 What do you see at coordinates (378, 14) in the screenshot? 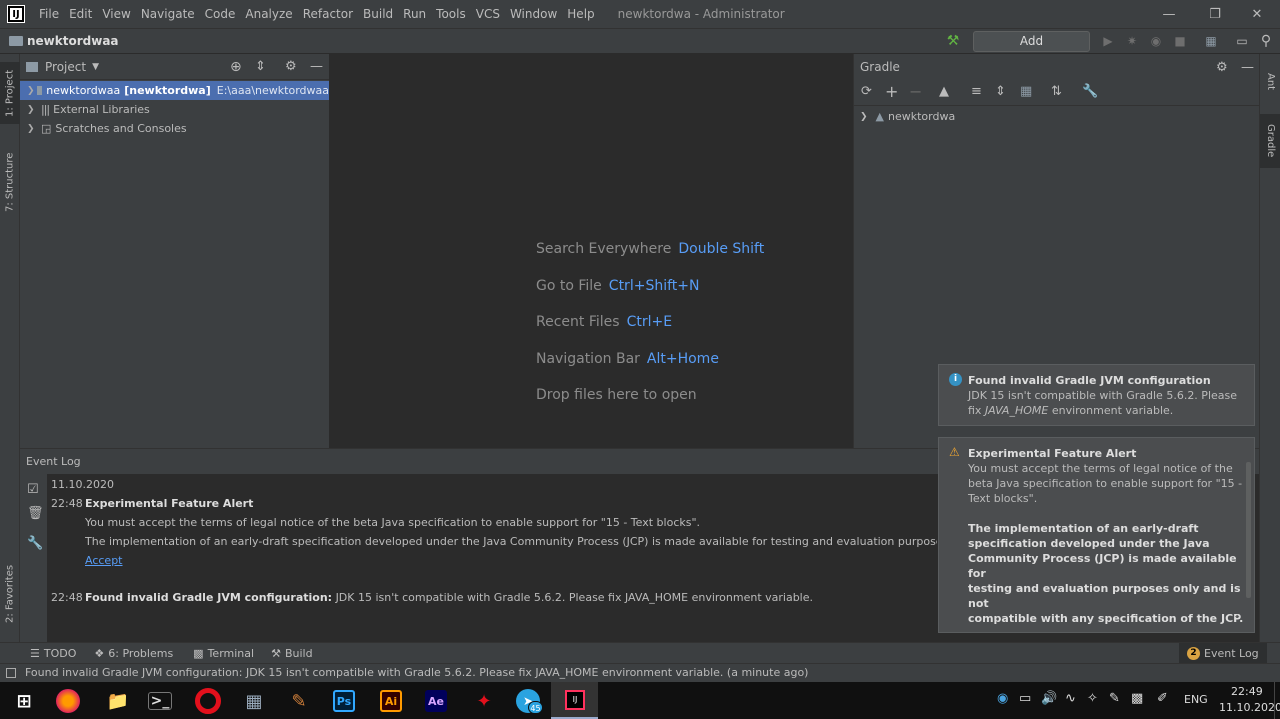
I see `menu-build: Build` at bounding box center [378, 14].